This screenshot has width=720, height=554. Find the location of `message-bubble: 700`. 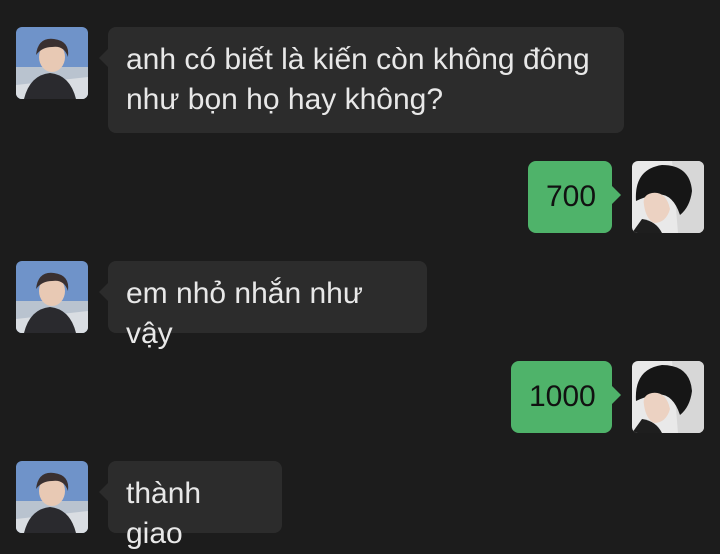

message-bubble: 700 is located at coordinates (574, 197).